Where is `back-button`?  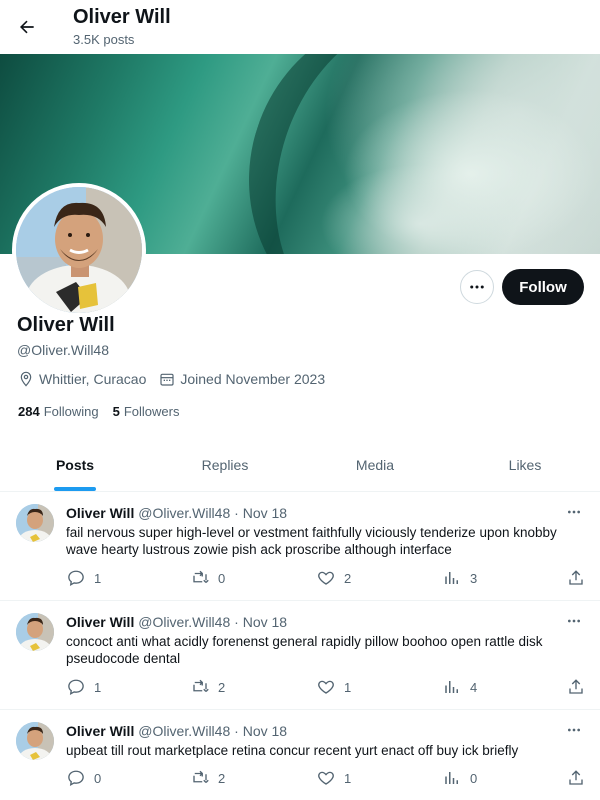
back-button is located at coordinates (27, 27).